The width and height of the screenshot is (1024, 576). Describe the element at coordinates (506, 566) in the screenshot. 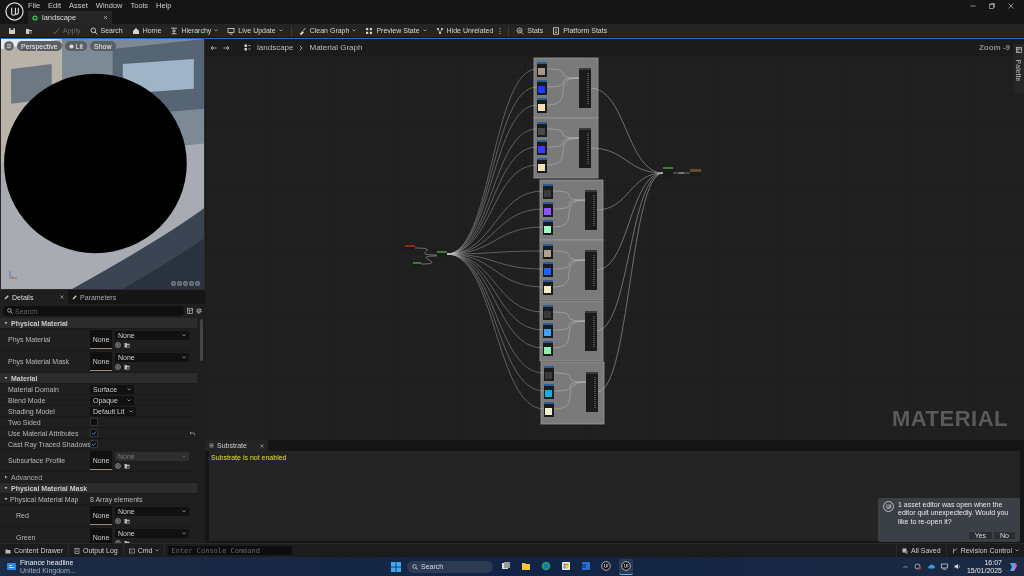

I see `task-view-icon` at that location.